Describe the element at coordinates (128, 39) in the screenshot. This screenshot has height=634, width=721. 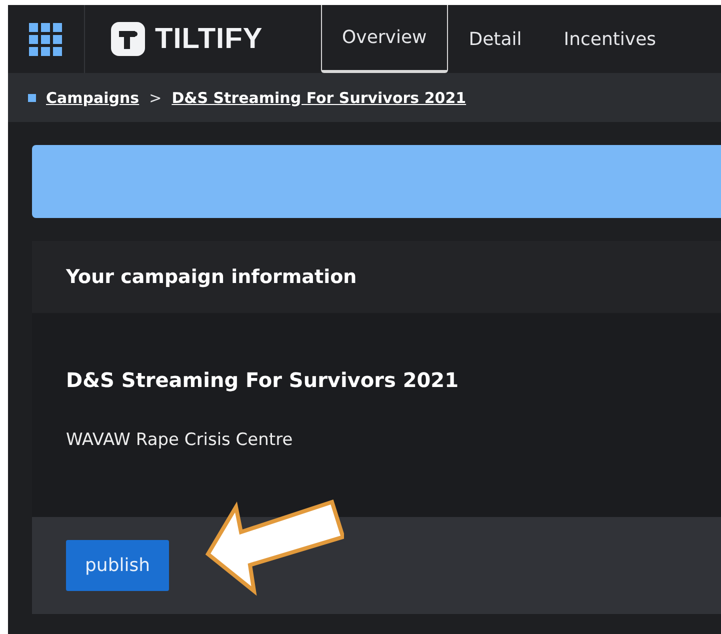
I see `logo-icon` at that location.